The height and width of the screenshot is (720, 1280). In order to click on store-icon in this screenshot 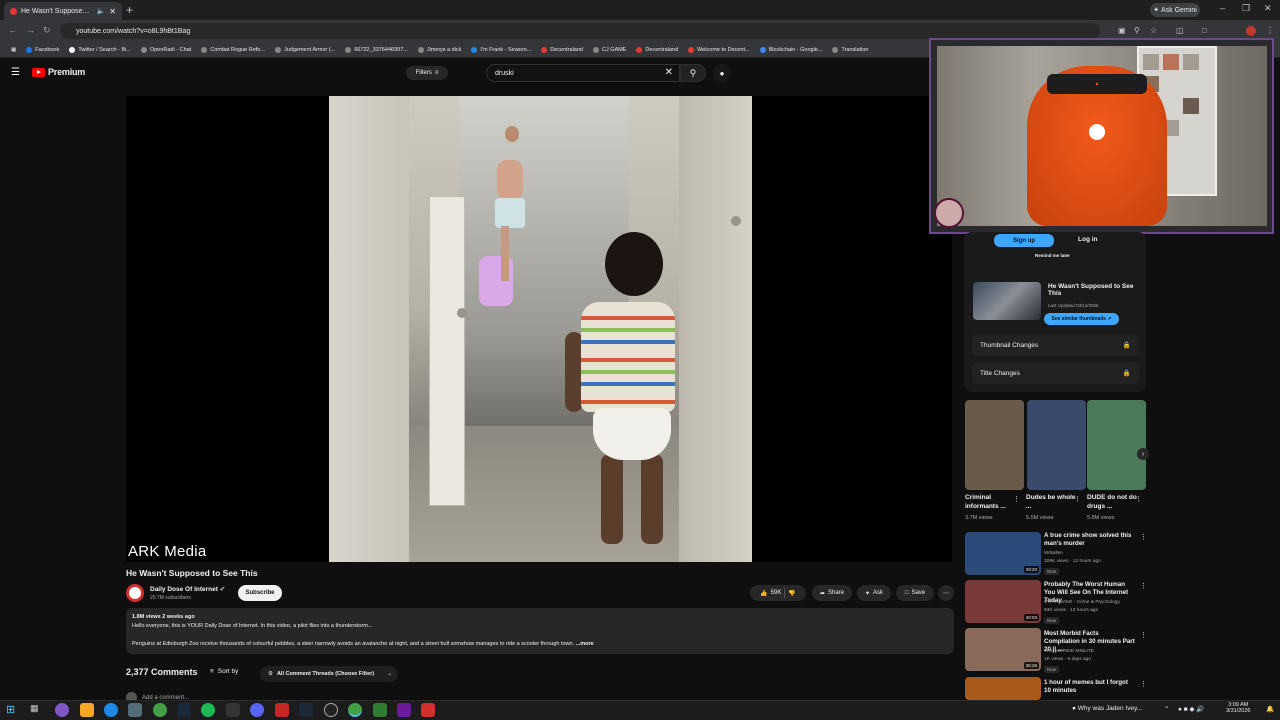, I will do `click(135, 710)`.